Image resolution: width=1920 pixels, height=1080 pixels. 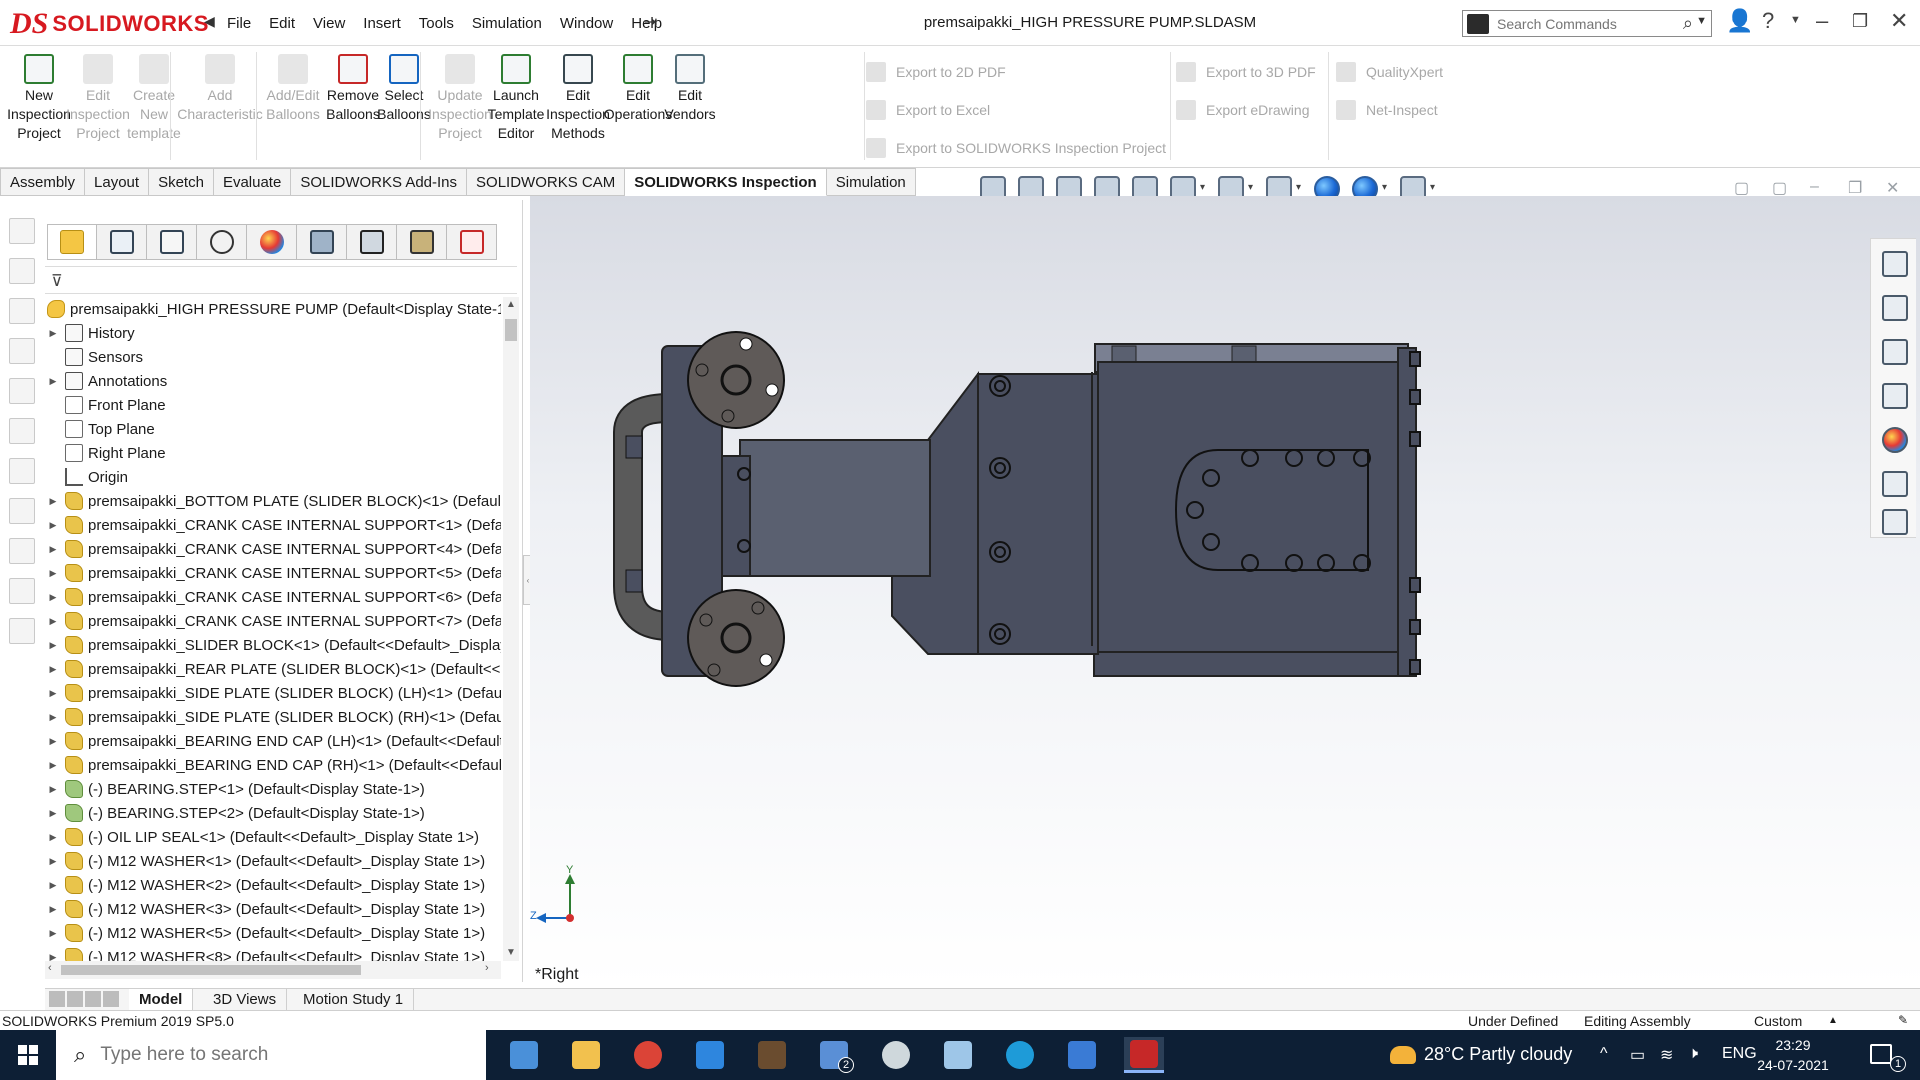 What do you see at coordinates (85, 999) in the screenshot?
I see `tab-navigation-arrows` at bounding box center [85, 999].